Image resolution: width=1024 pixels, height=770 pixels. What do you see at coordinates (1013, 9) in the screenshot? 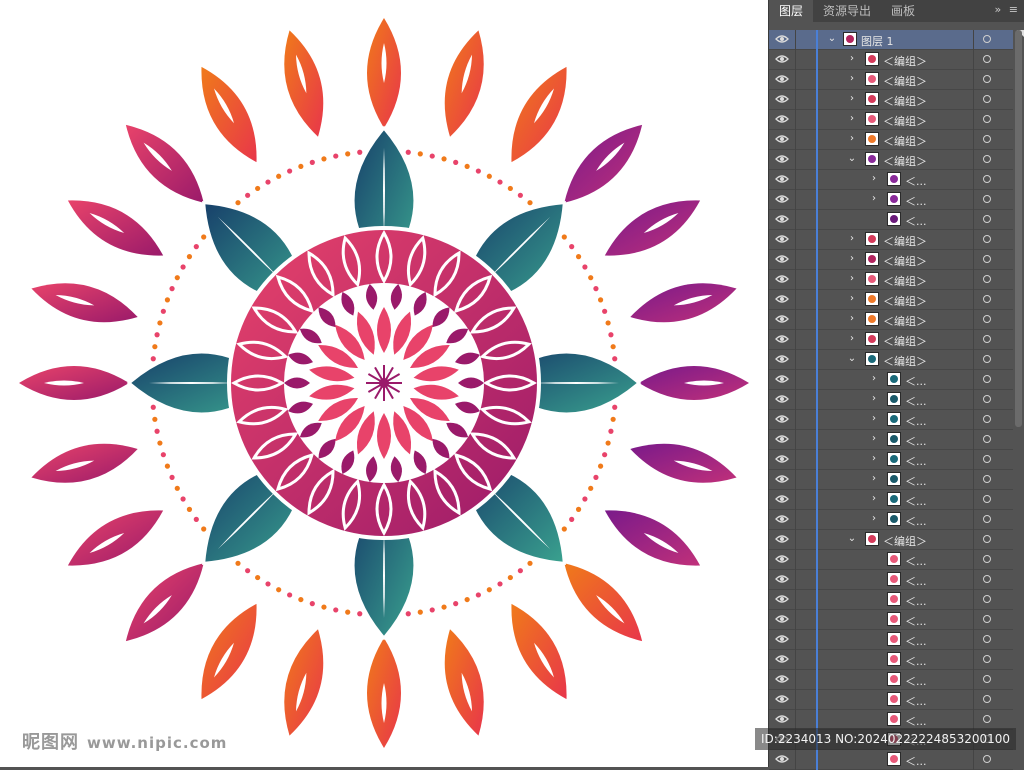
I see `panel-menu-icon: ≡` at bounding box center [1013, 9].